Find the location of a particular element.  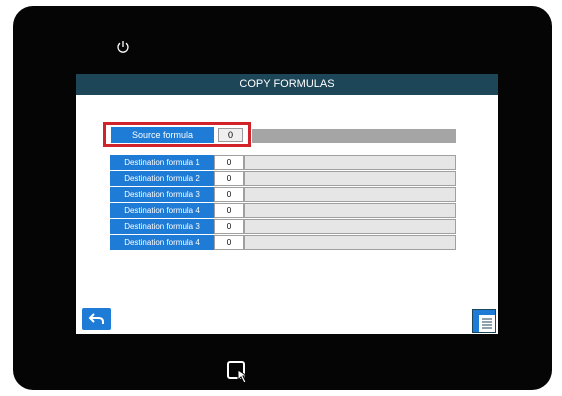

back-arrow-icon is located at coordinates (96, 318).